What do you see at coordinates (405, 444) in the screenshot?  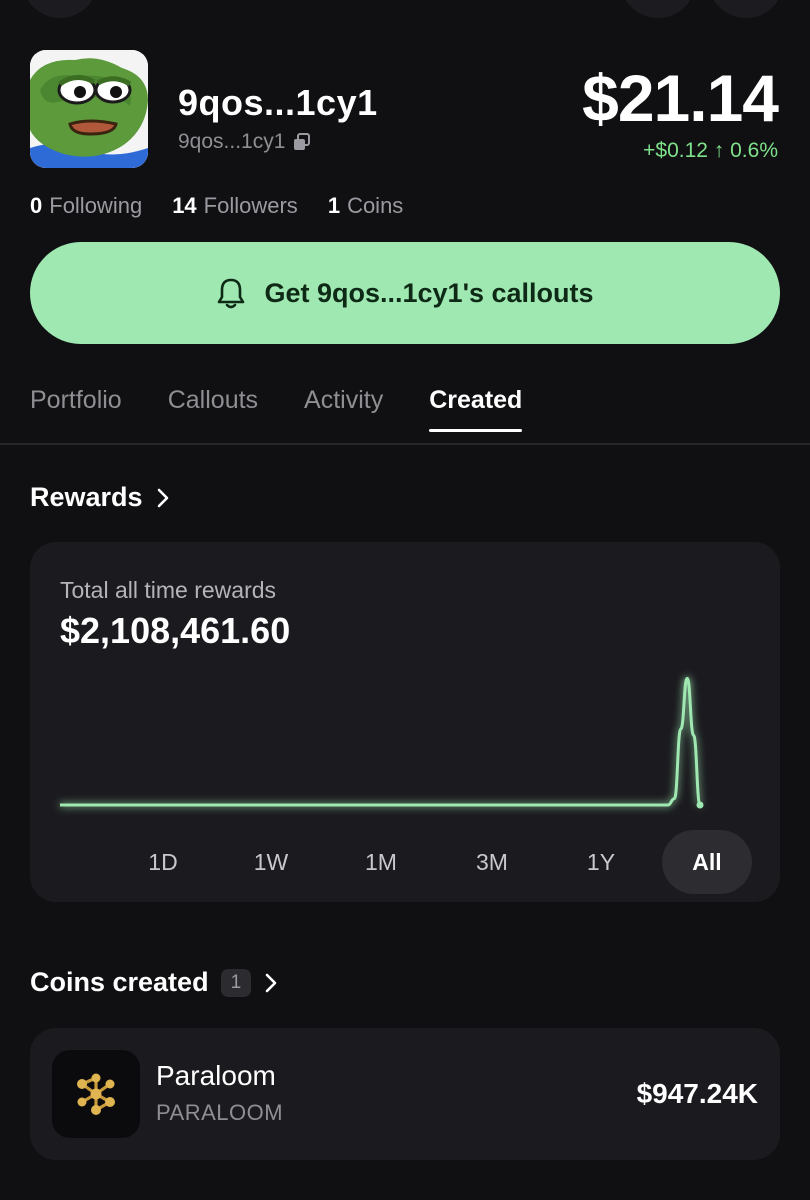 I see `tabs-divider` at bounding box center [405, 444].